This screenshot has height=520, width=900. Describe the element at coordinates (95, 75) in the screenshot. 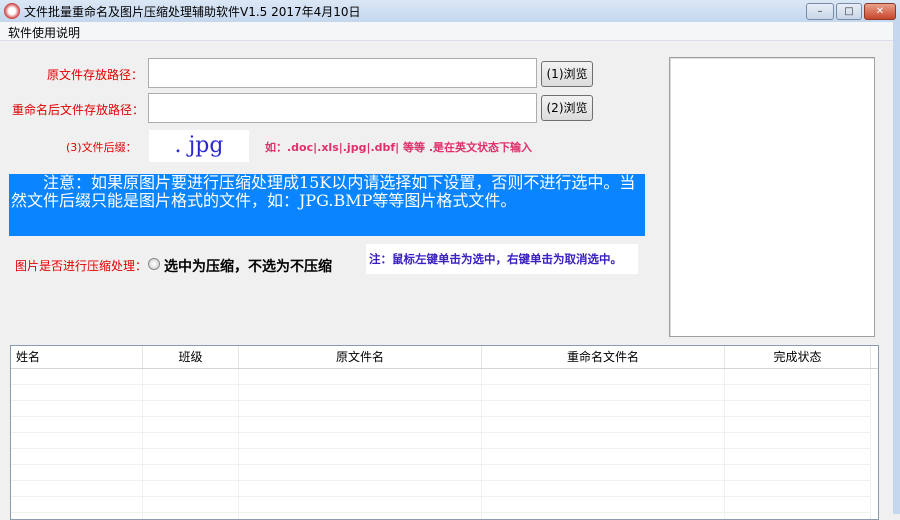

I see `source-path-label: 原文件存放路径：` at that location.